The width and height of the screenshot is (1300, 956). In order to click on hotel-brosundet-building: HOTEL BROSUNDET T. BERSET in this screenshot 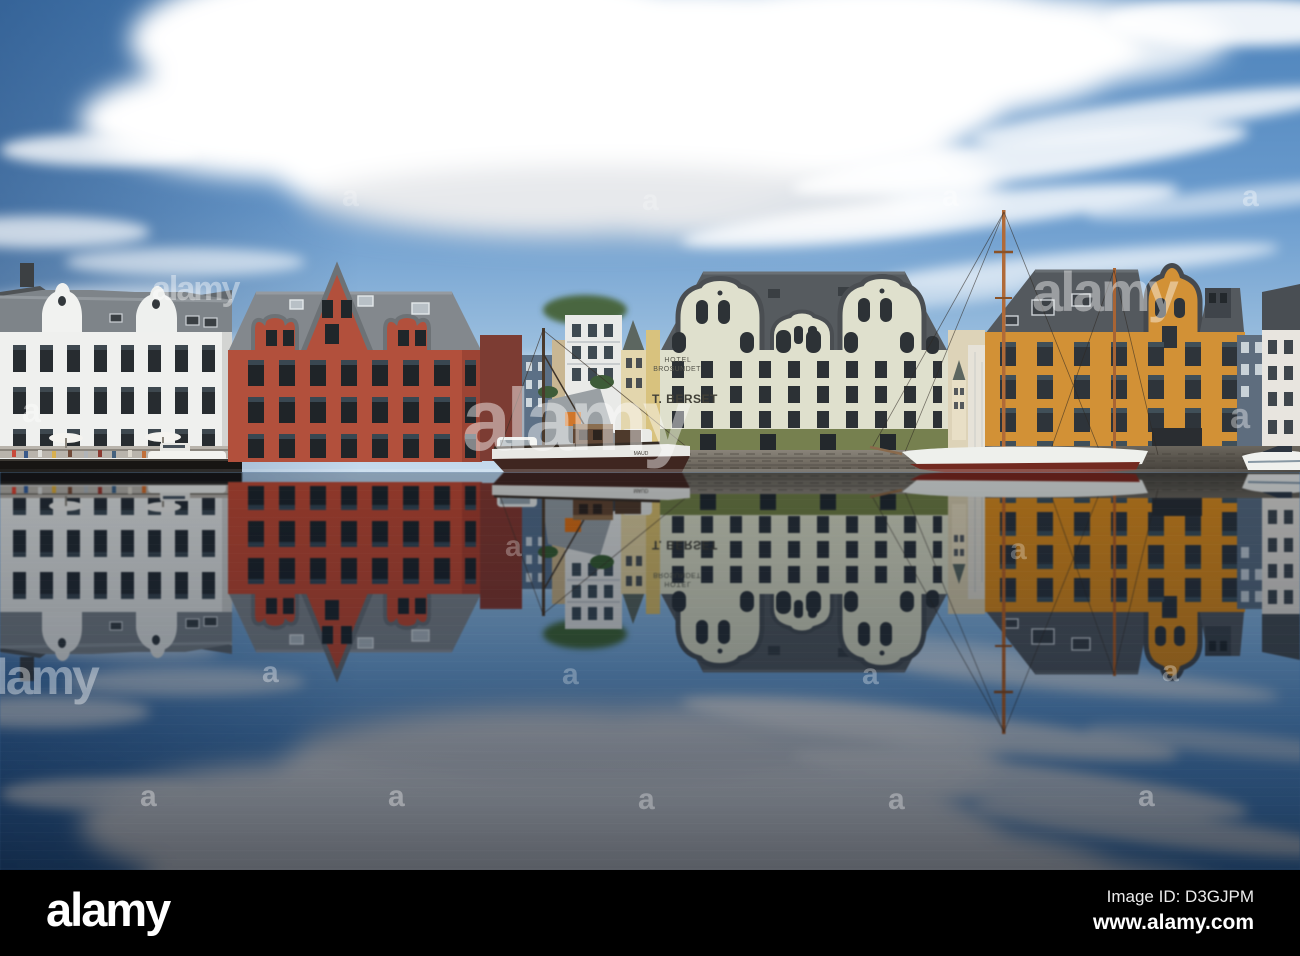, I will do `click(800, 363)`.